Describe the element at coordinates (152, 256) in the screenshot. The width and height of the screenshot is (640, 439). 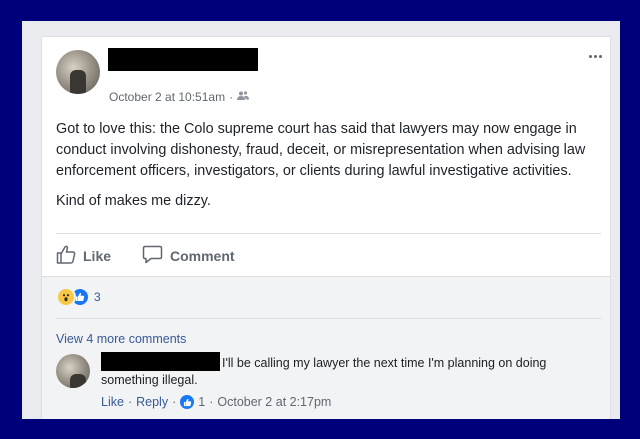
I see `comment-bubble-icon` at that location.